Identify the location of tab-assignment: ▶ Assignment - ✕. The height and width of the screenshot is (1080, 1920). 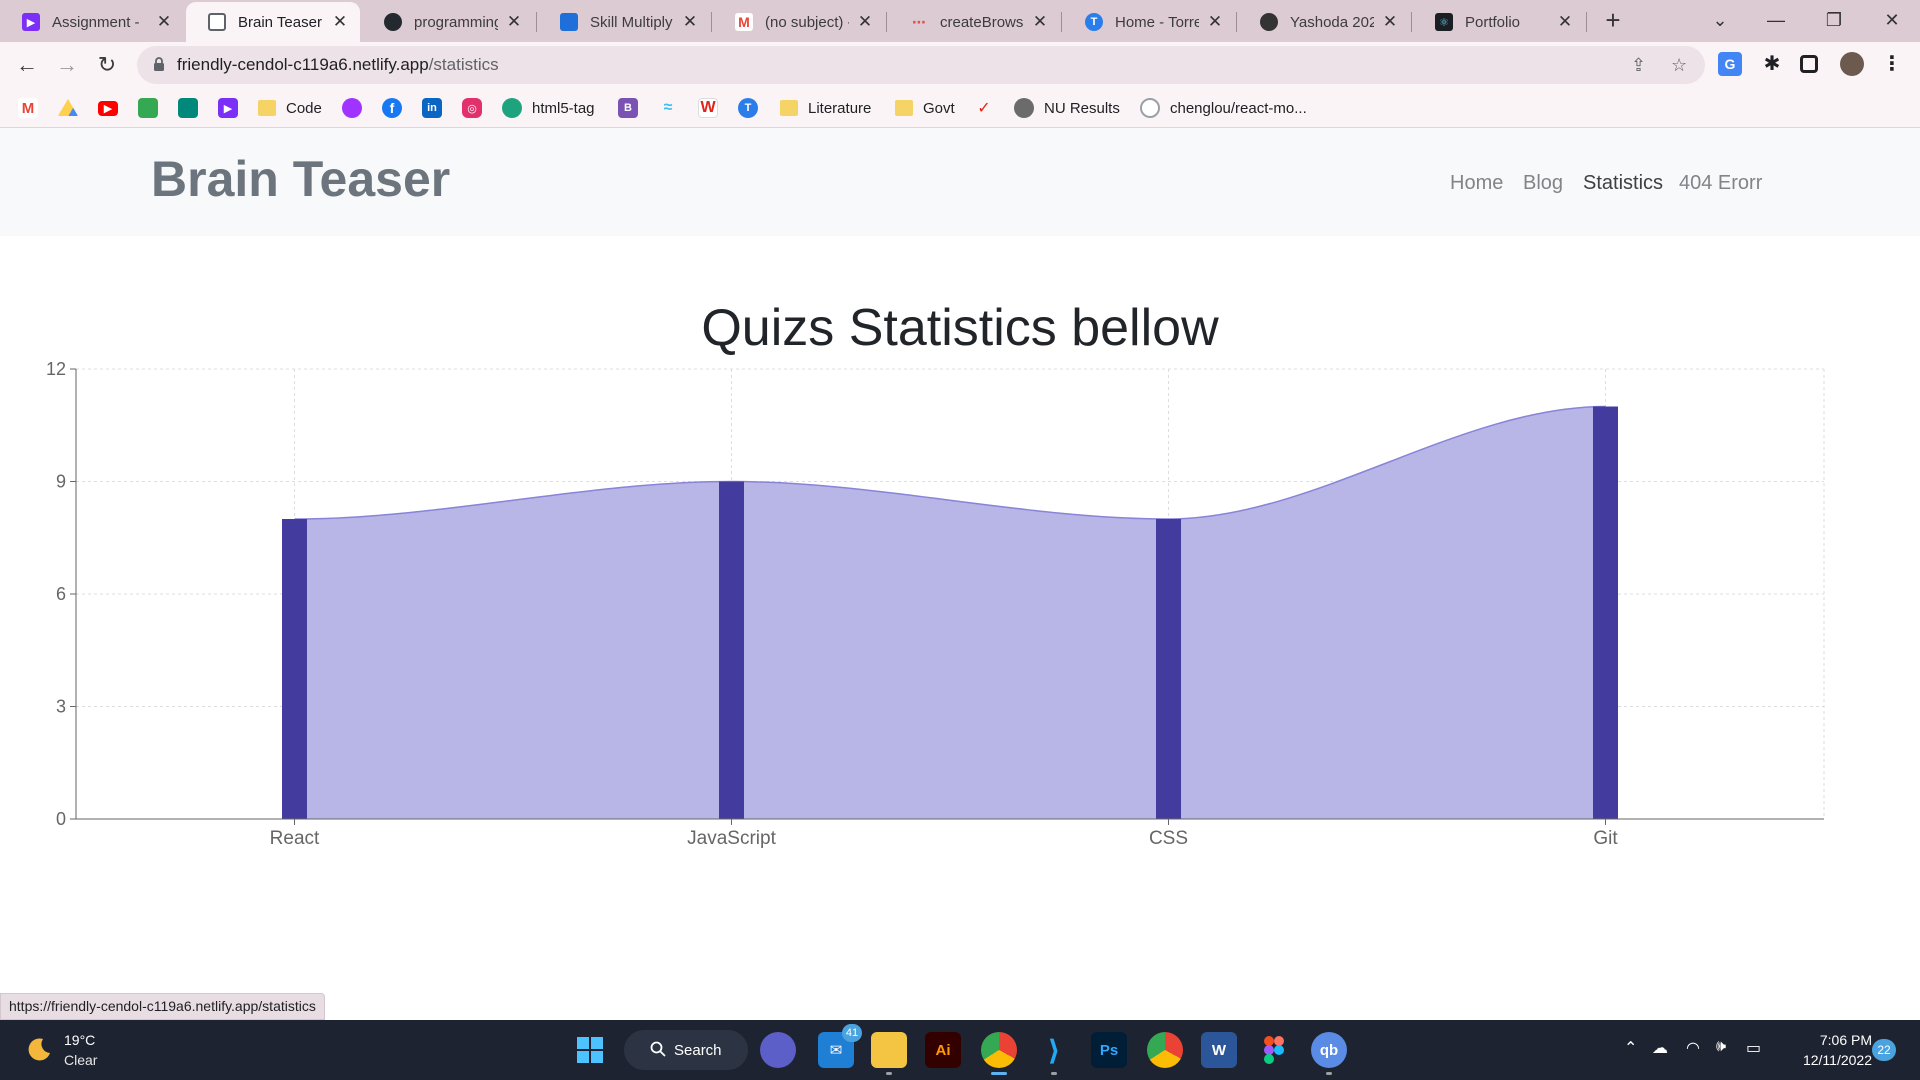
(92, 22).